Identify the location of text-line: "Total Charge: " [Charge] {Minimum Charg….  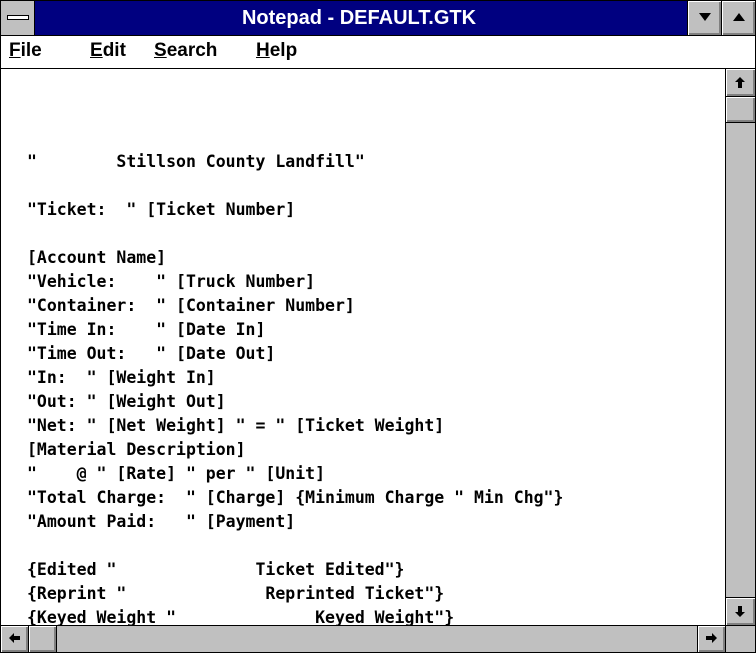
(295, 497).